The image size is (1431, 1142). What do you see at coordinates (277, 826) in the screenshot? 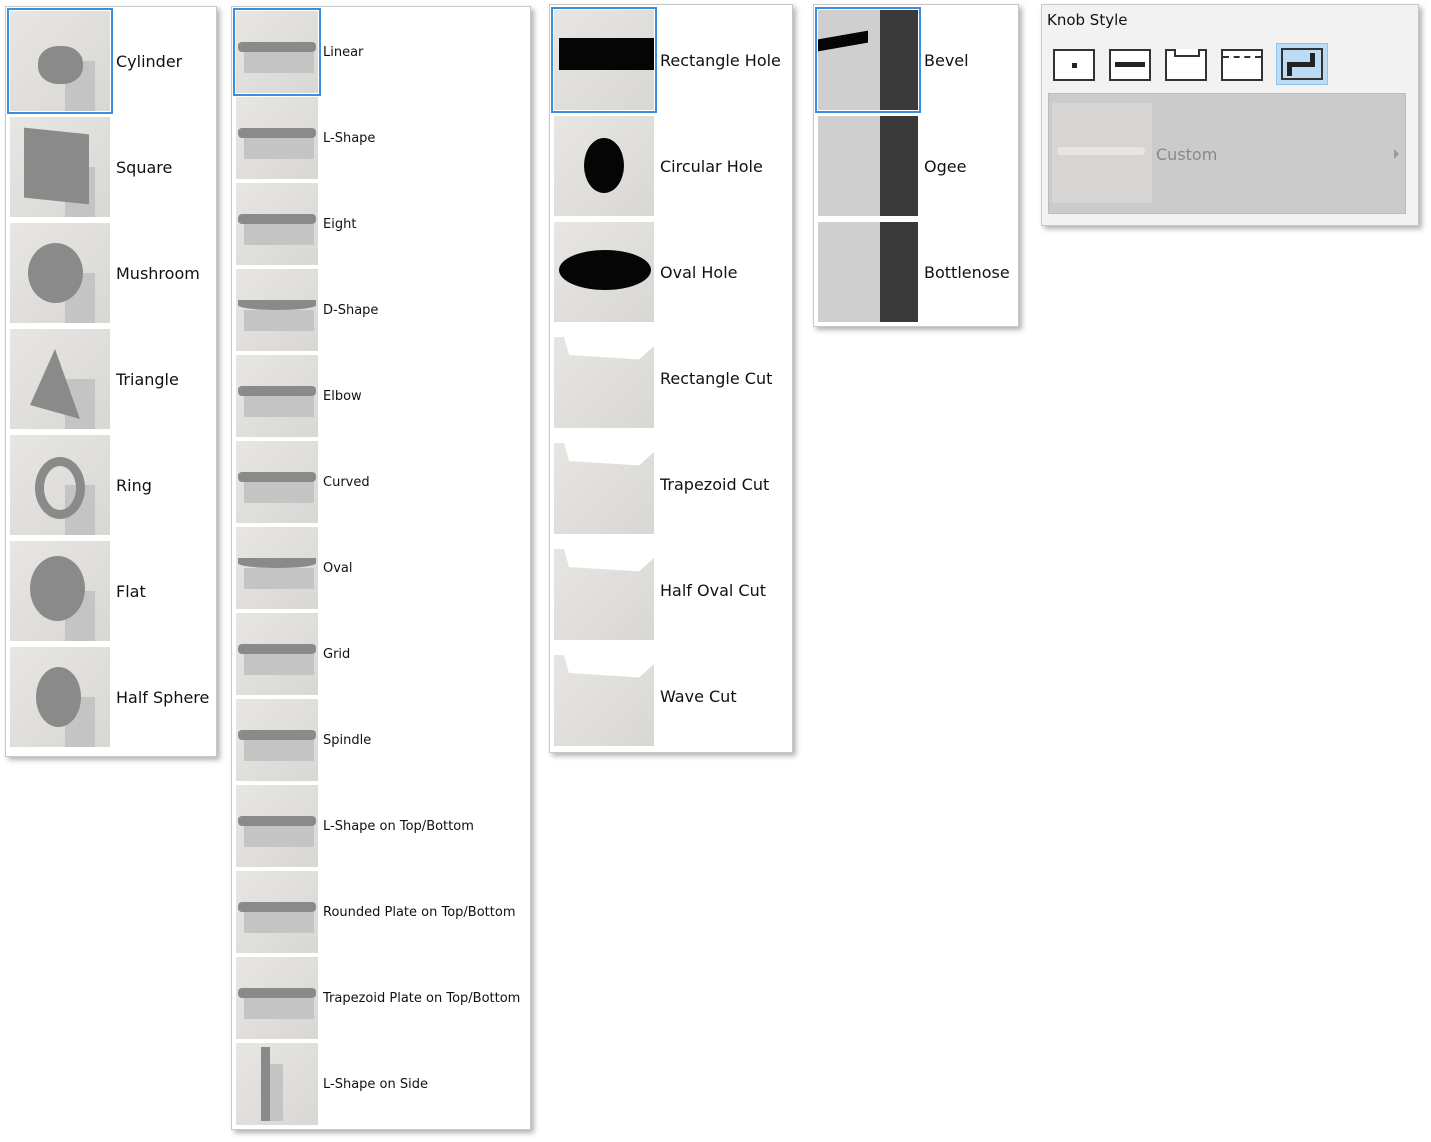
I see `l-shape-on-top-bottom-thumbnail-icon` at bounding box center [277, 826].